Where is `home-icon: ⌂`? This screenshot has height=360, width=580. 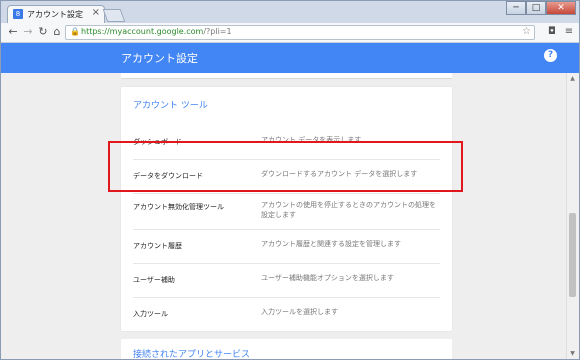 home-icon: ⌂ is located at coordinates (57, 32).